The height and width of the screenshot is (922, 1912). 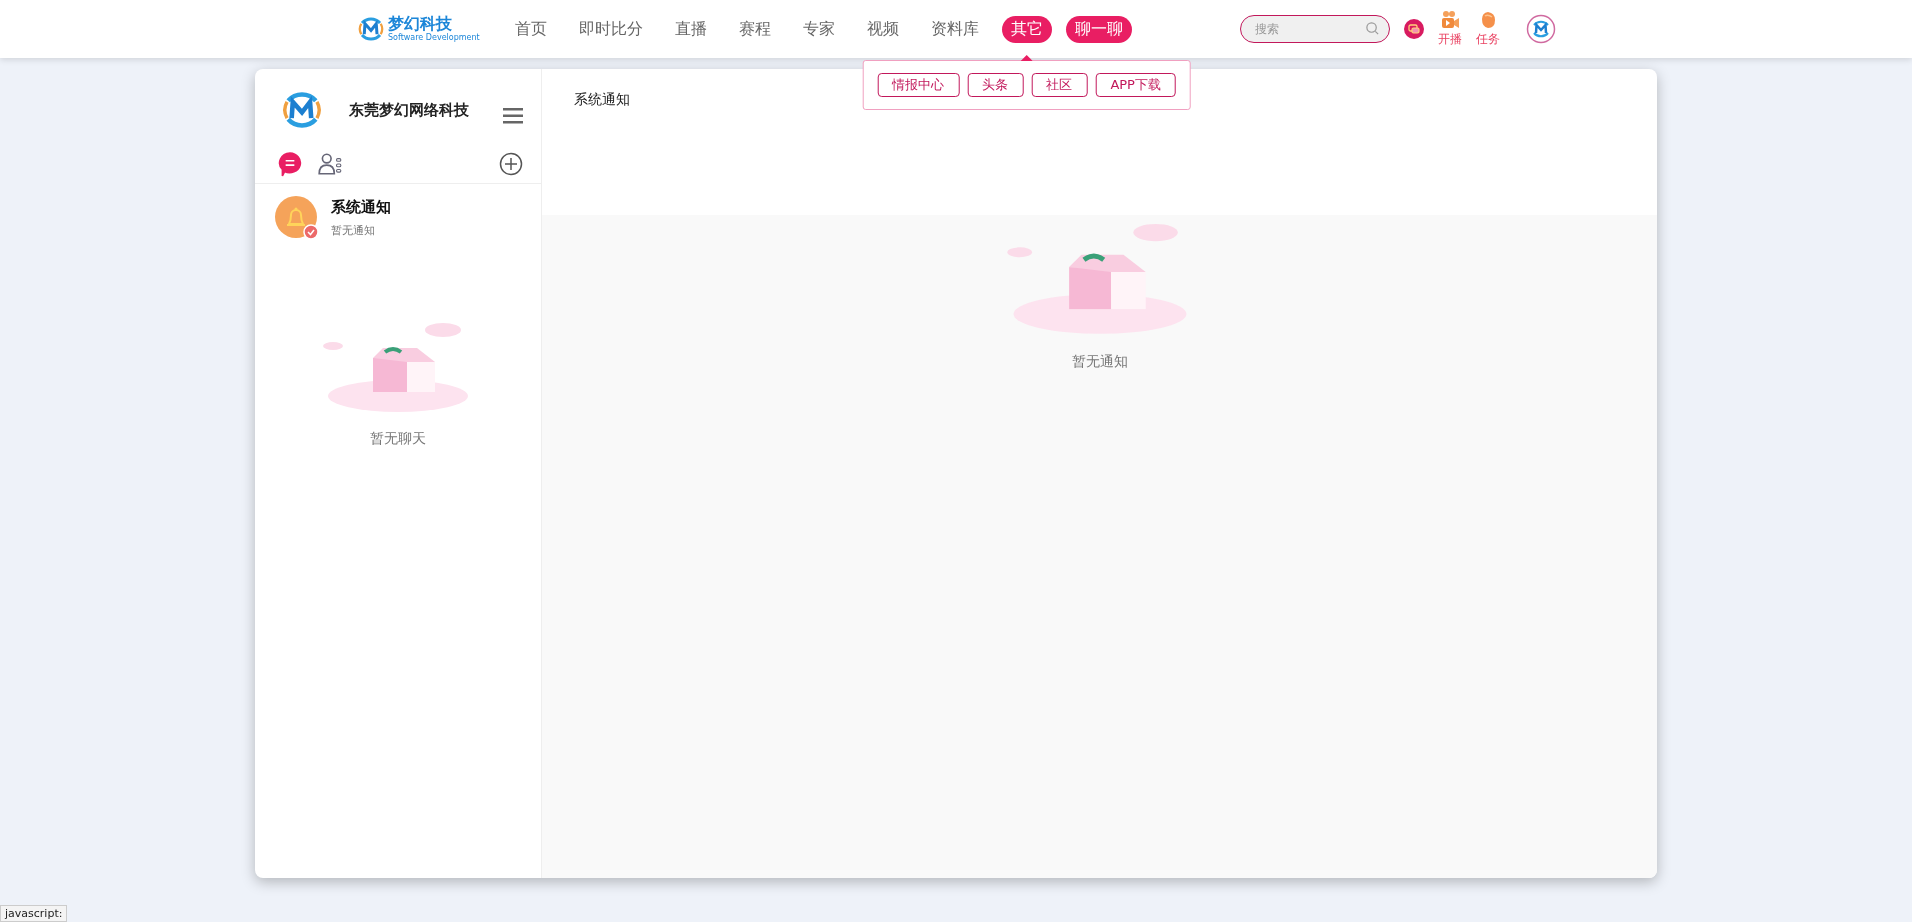 I want to click on pointer-icon, so click(x=1026, y=57).